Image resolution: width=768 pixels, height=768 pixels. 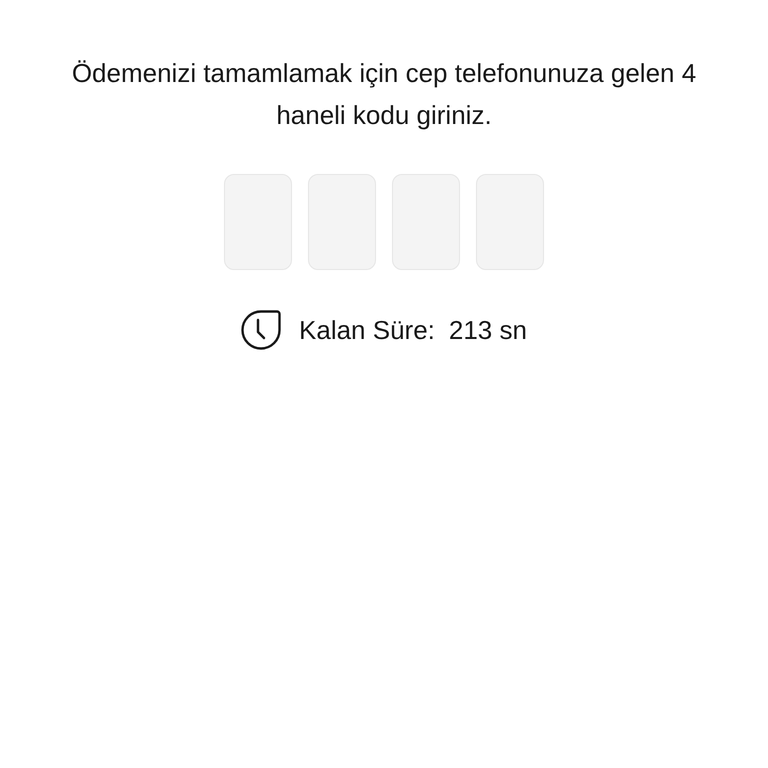 What do you see at coordinates (367, 330) in the screenshot?
I see `timer-label: Kalan Süre:` at bounding box center [367, 330].